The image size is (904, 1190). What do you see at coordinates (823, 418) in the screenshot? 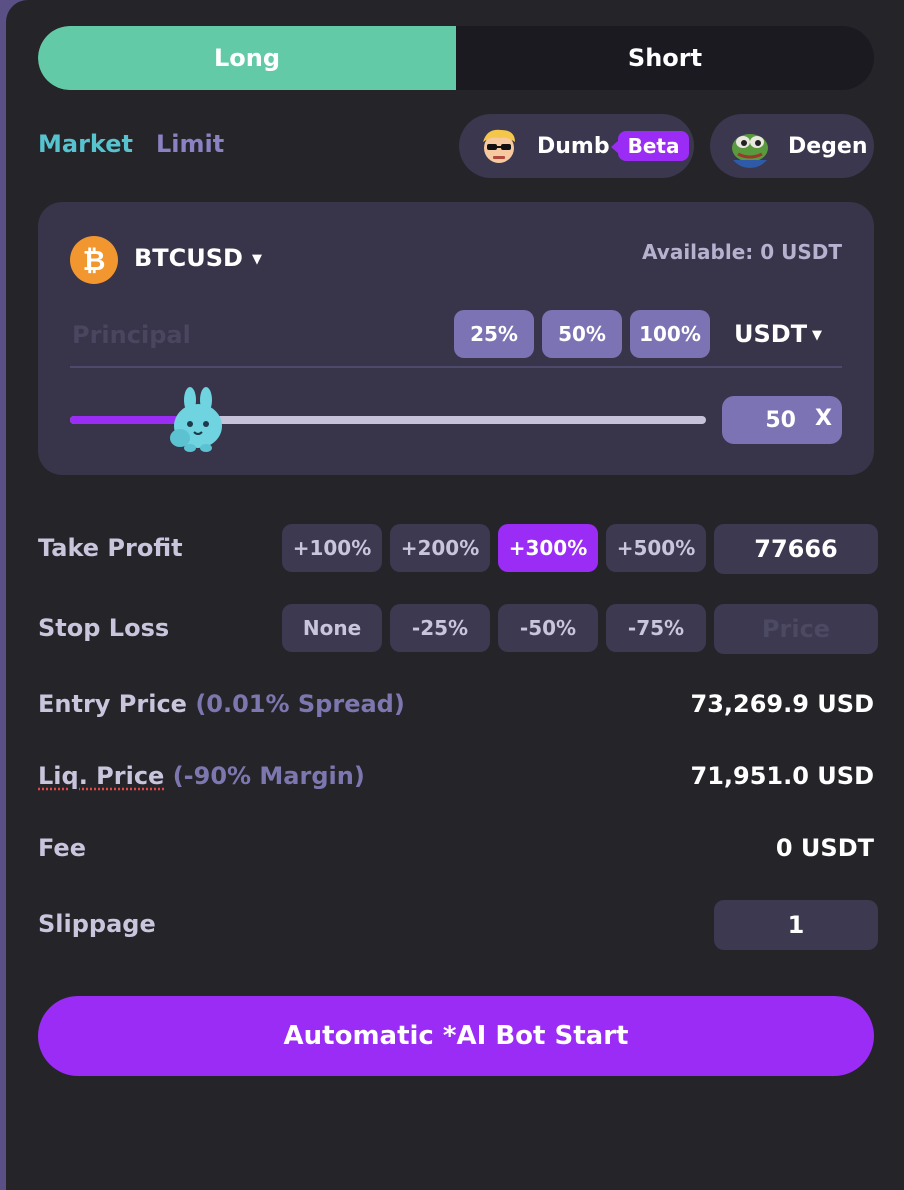
I see `leverage-suffix: X` at bounding box center [823, 418].